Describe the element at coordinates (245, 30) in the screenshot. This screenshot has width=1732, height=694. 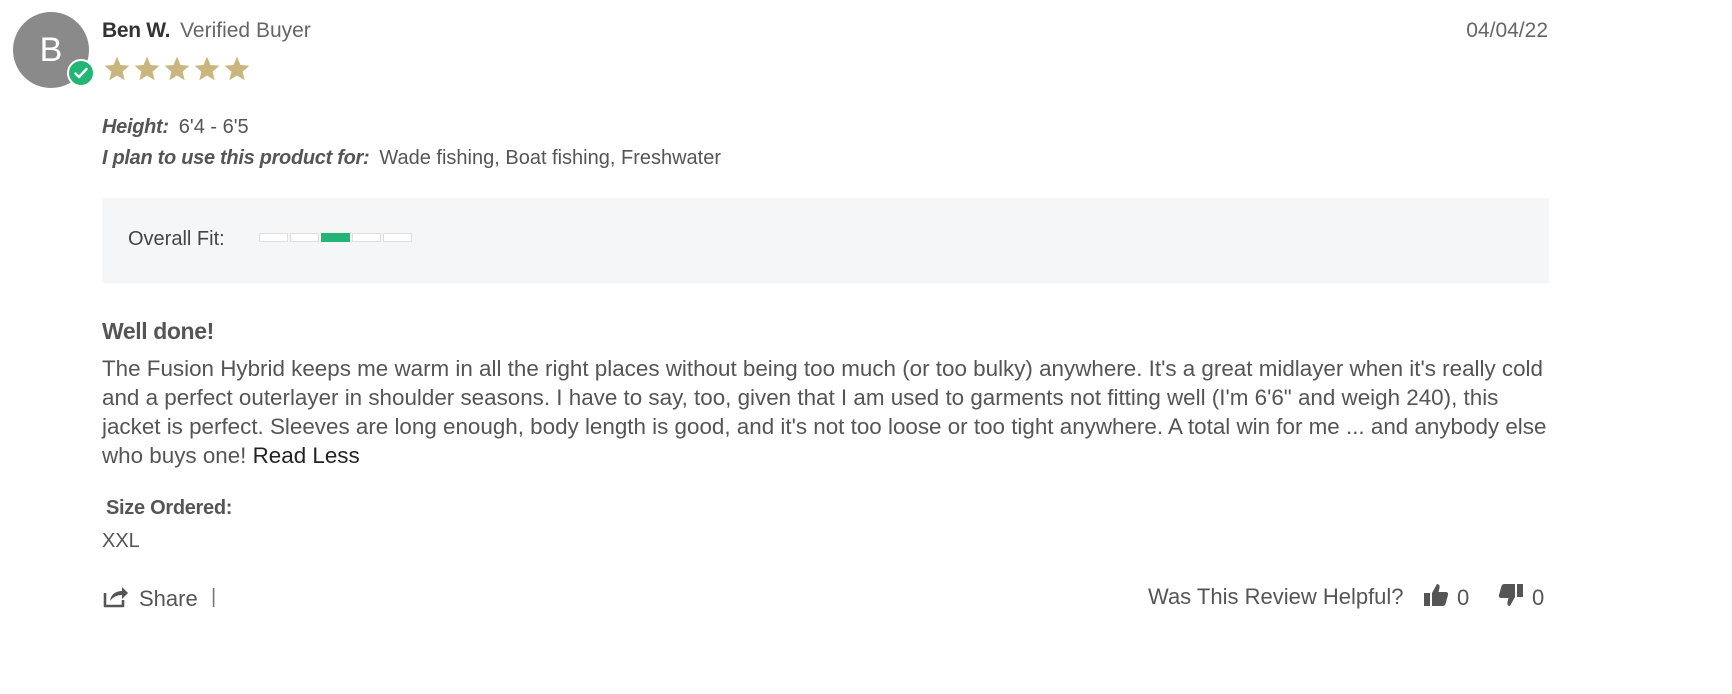
I see `verified-buyer-label: Verified Buyer` at that location.